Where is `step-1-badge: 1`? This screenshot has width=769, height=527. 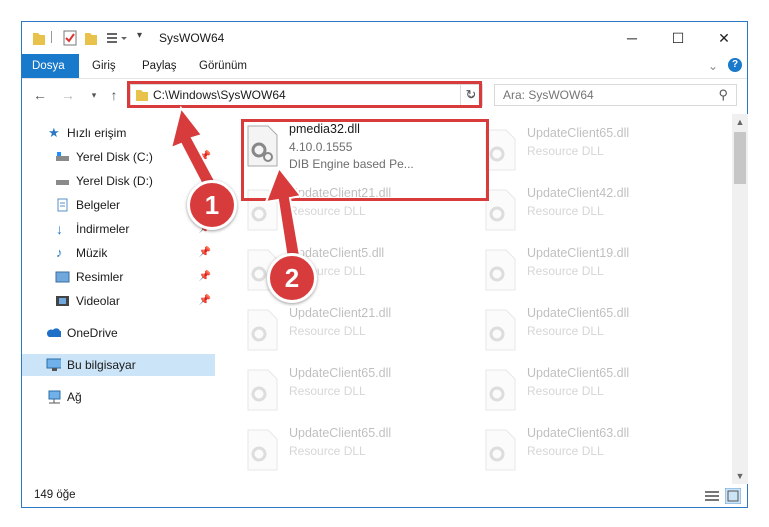 step-1-badge: 1 is located at coordinates (212, 205).